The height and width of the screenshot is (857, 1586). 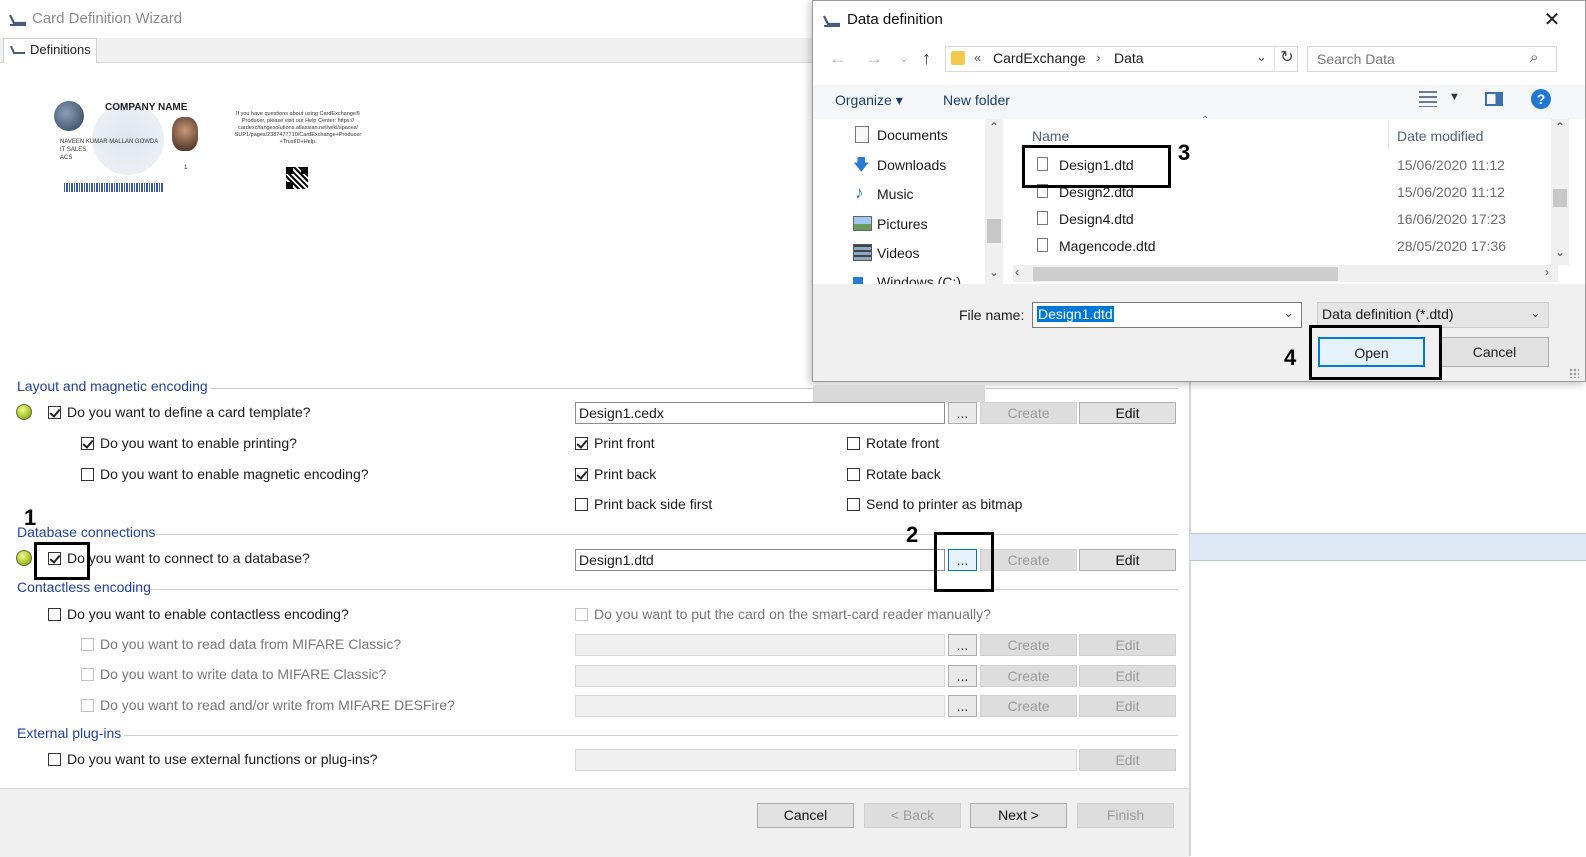 What do you see at coordinates (1285, 246) in the screenshot?
I see `file-row: Magencode.dtd 28/05/2020 17:36` at bounding box center [1285, 246].